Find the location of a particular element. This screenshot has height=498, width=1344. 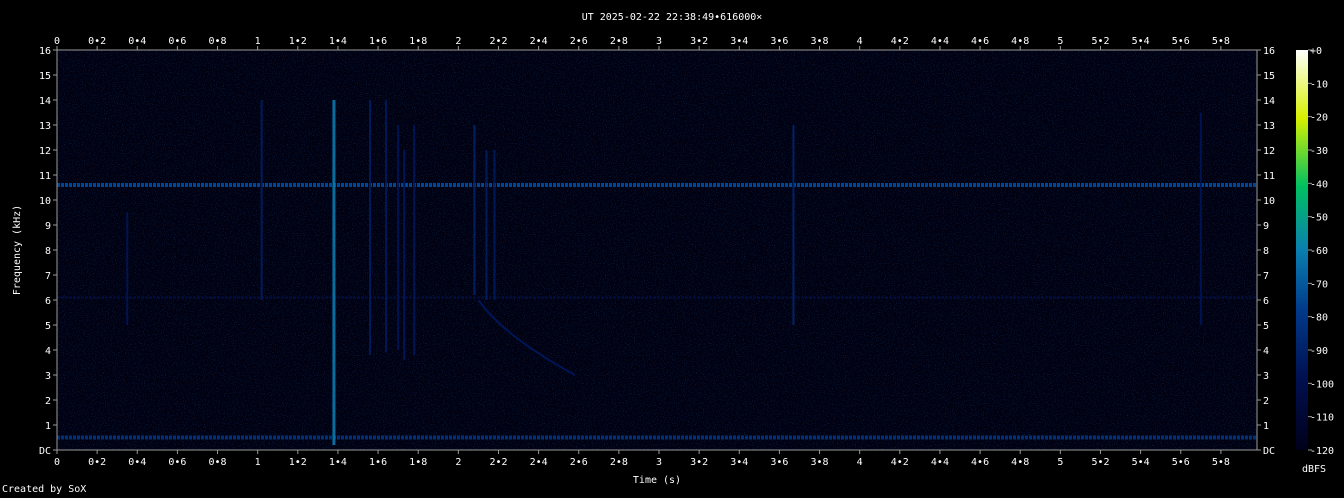

y-tick-label-right: 8 is located at coordinates (1266, 251).